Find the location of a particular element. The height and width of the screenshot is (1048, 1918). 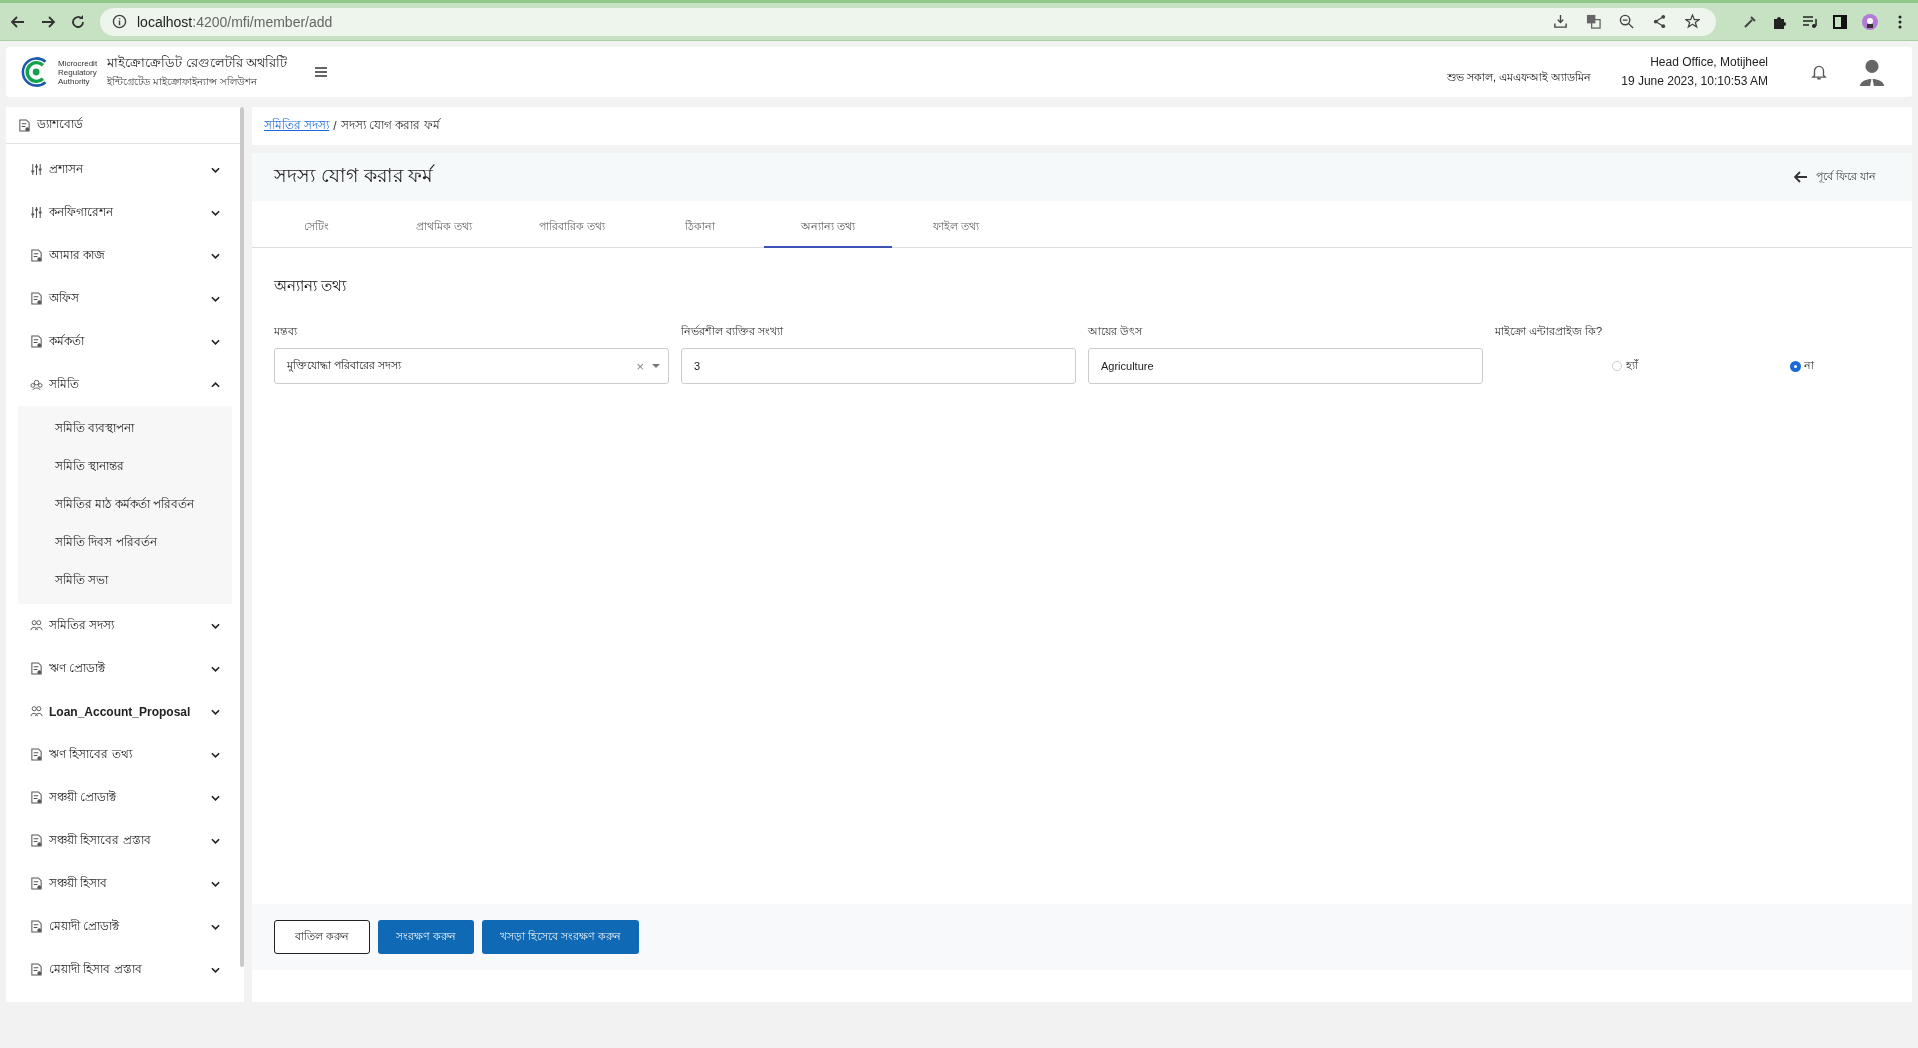

submenu-item: সমিতি সভা is located at coordinates (125, 581).